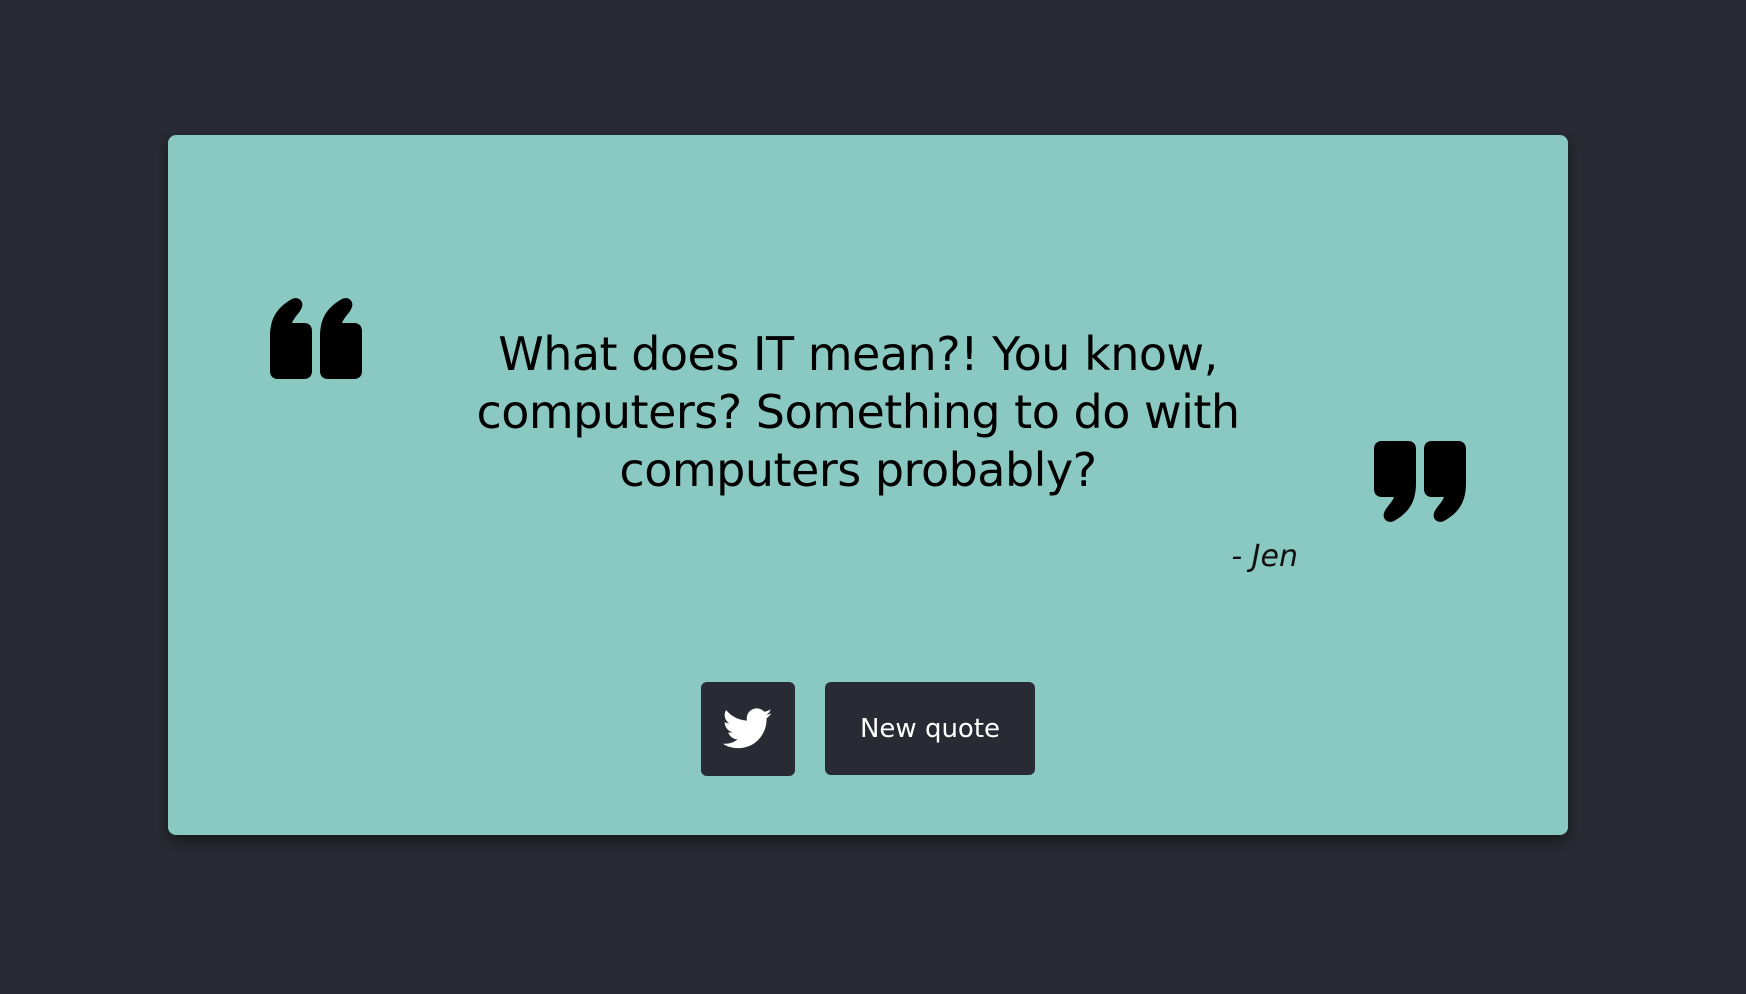 The height and width of the screenshot is (994, 1746). What do you see at coordinates (1420, 481) in the screenshot?
I see `quote-close-icon` at bounding box center [1420, 481].